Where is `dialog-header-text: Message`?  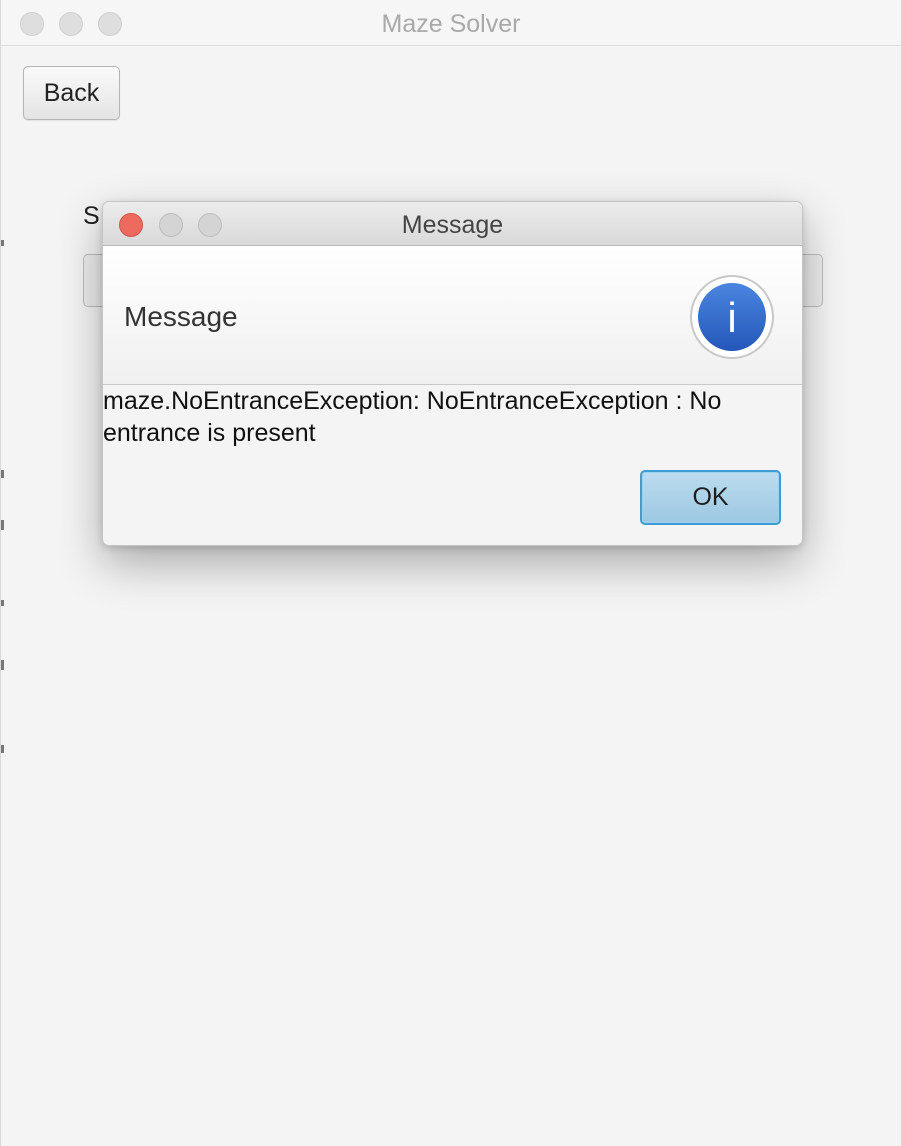 dialog-header-text: Message is located at coordinates (181, 316).